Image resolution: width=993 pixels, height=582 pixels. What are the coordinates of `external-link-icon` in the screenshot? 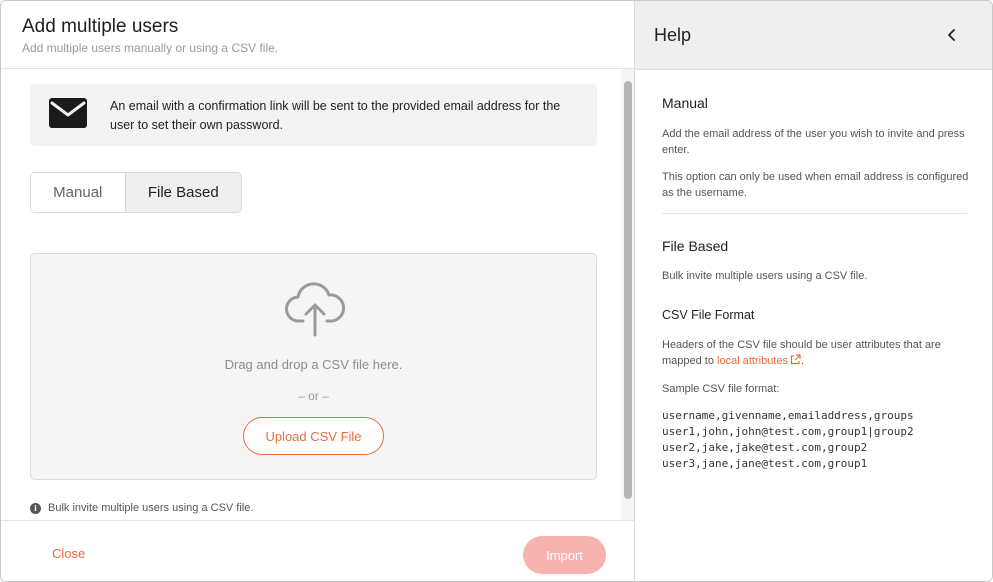 It's located at (795, 359).